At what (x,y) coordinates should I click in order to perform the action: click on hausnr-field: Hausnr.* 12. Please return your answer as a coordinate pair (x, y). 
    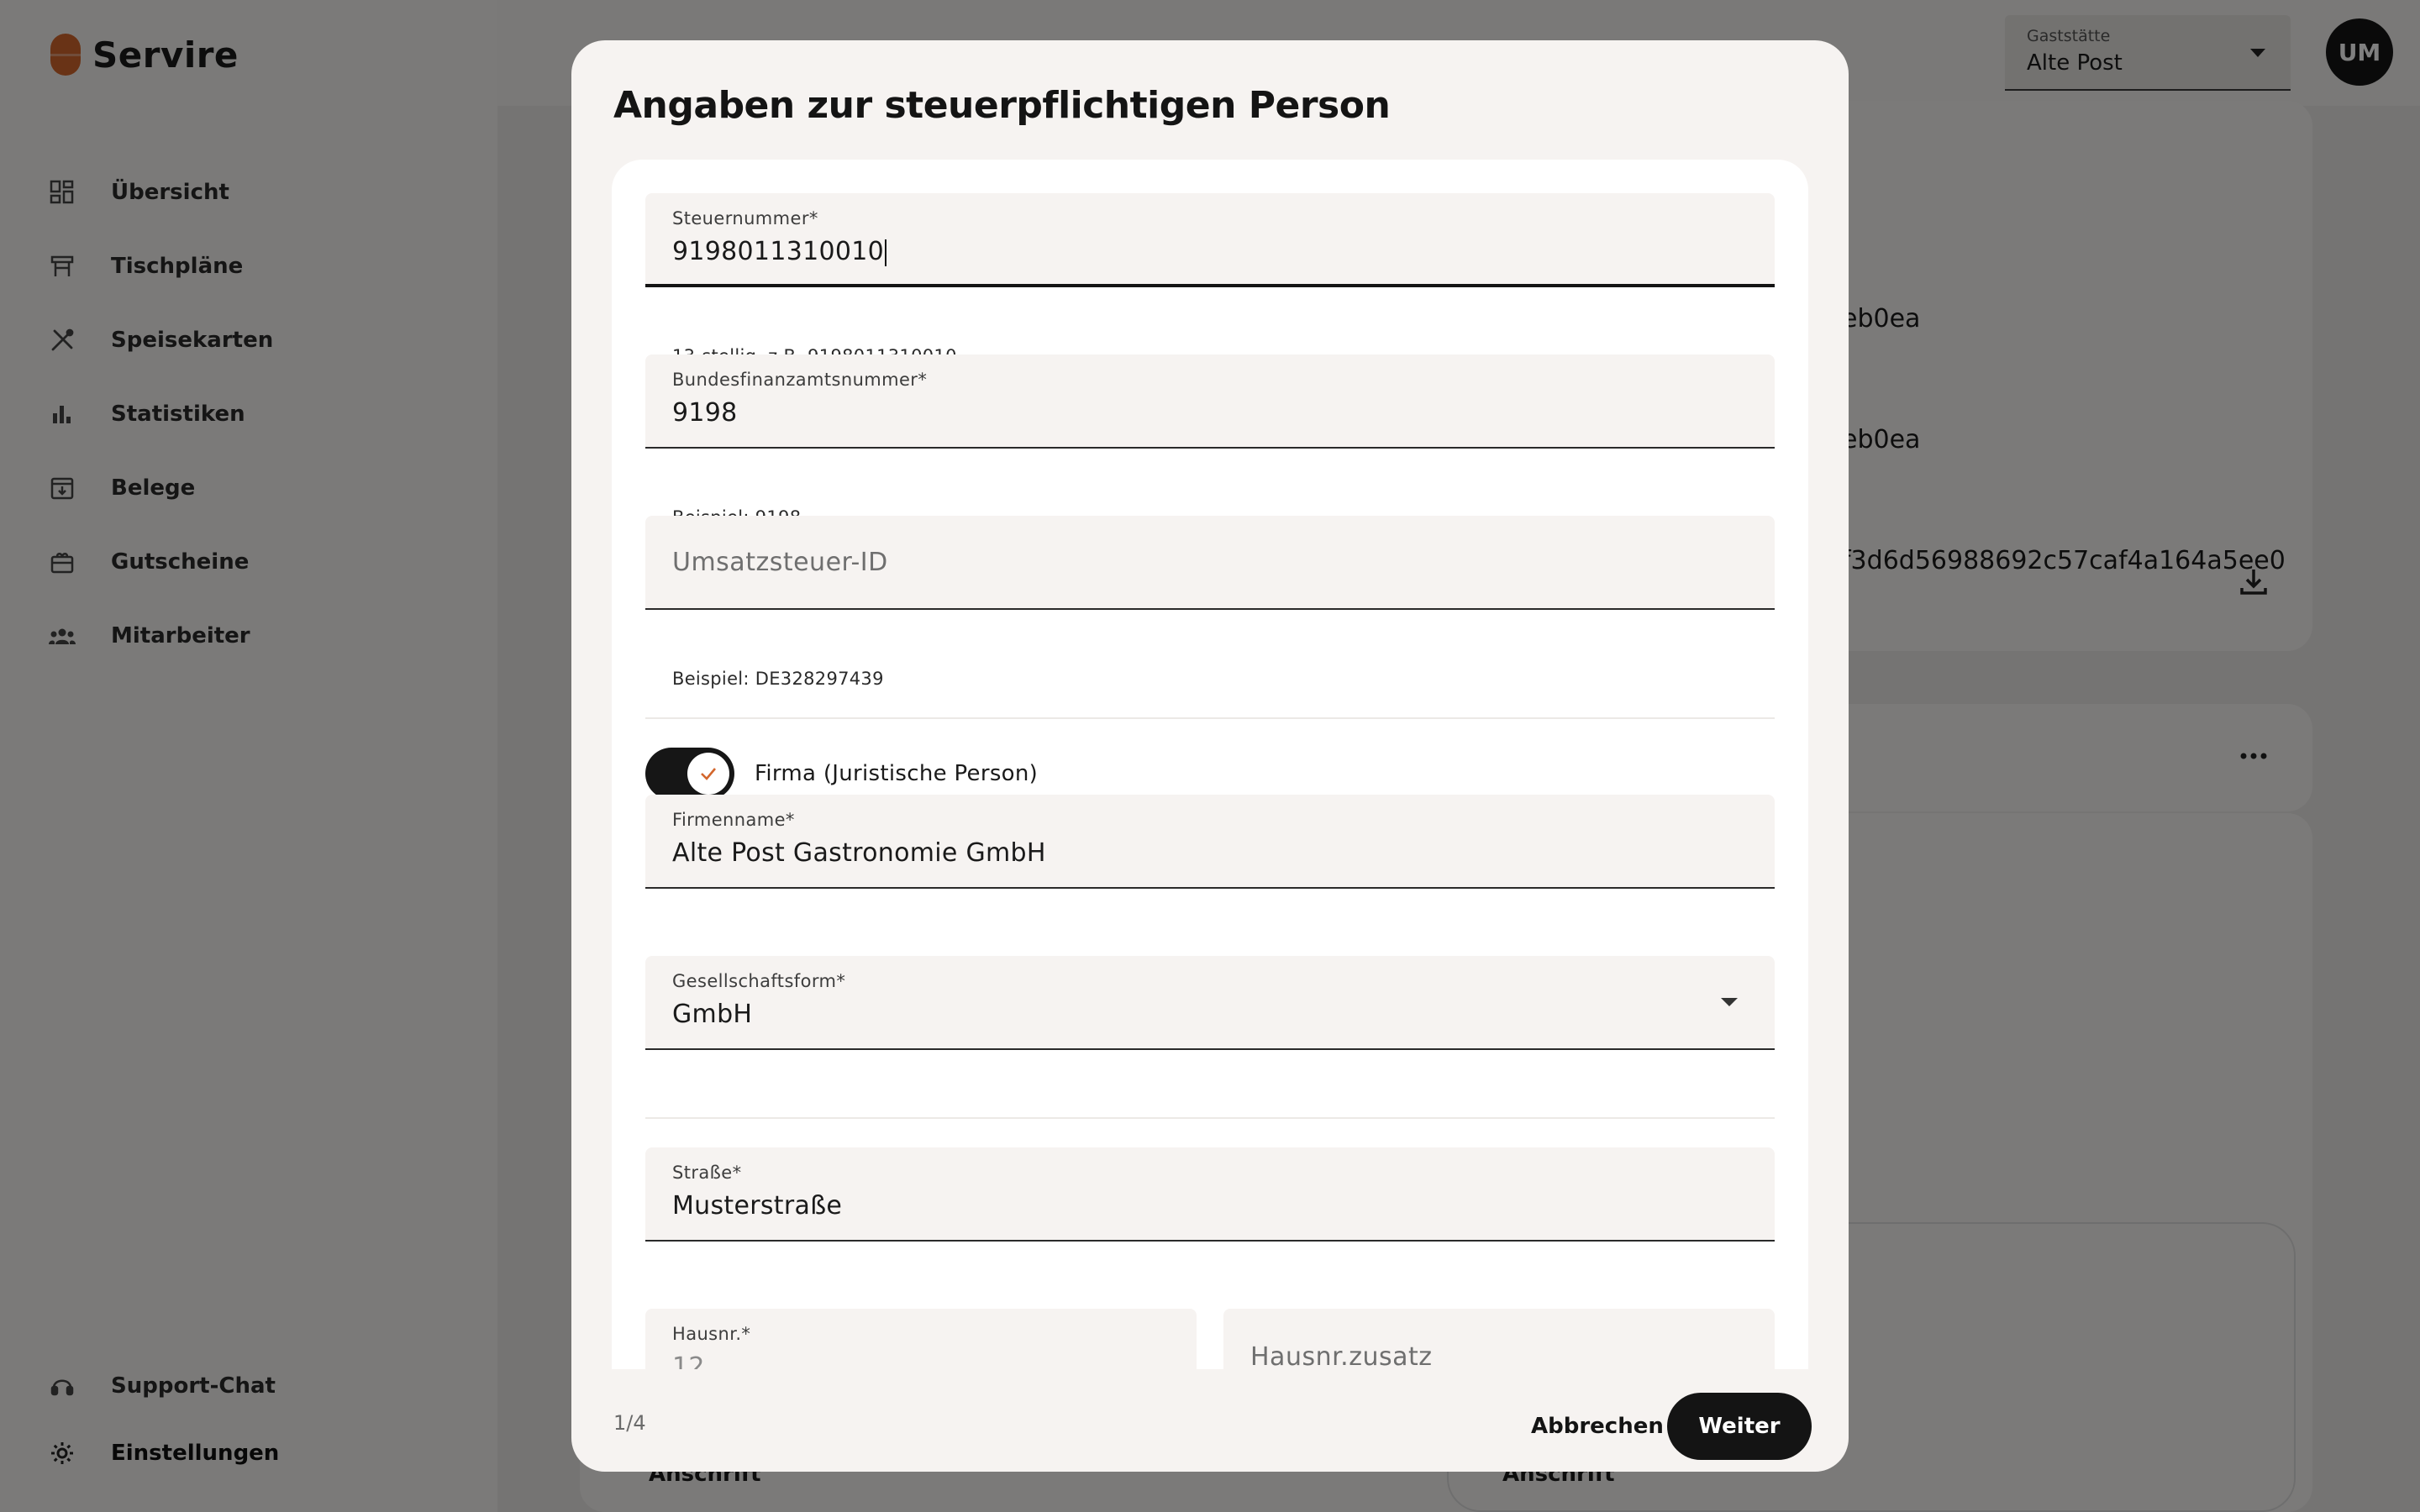
    Looking at the image, I should click on (921, 1339).